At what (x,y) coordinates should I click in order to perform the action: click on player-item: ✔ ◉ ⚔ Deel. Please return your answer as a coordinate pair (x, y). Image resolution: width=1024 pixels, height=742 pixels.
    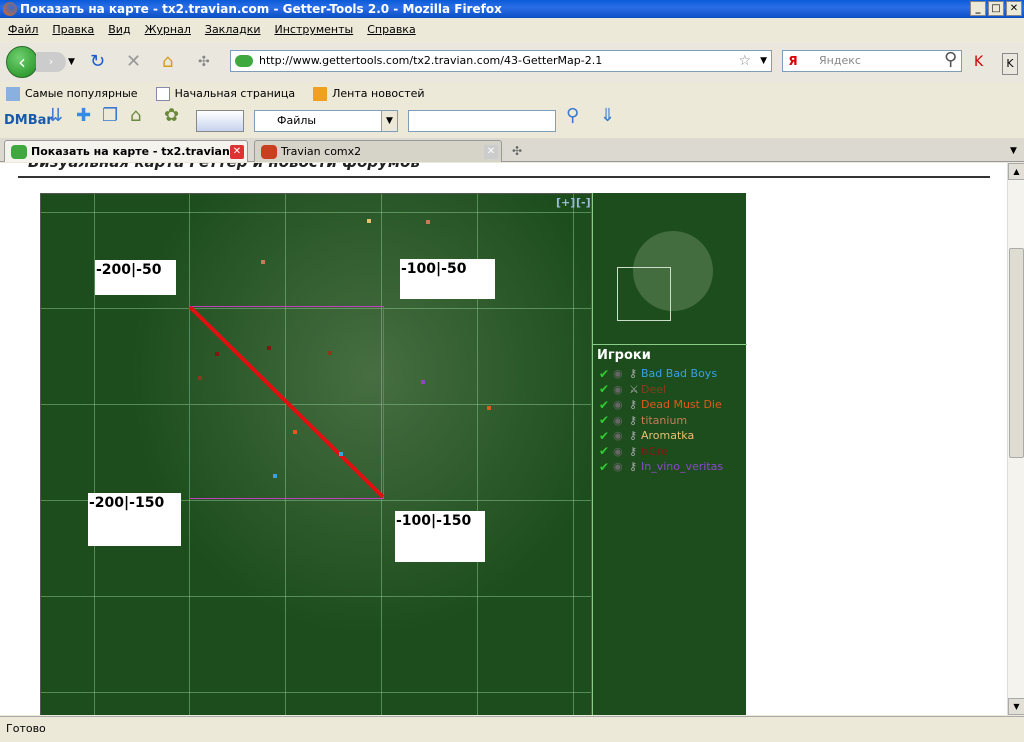
    Looking at the image, I should click on (661, 390).